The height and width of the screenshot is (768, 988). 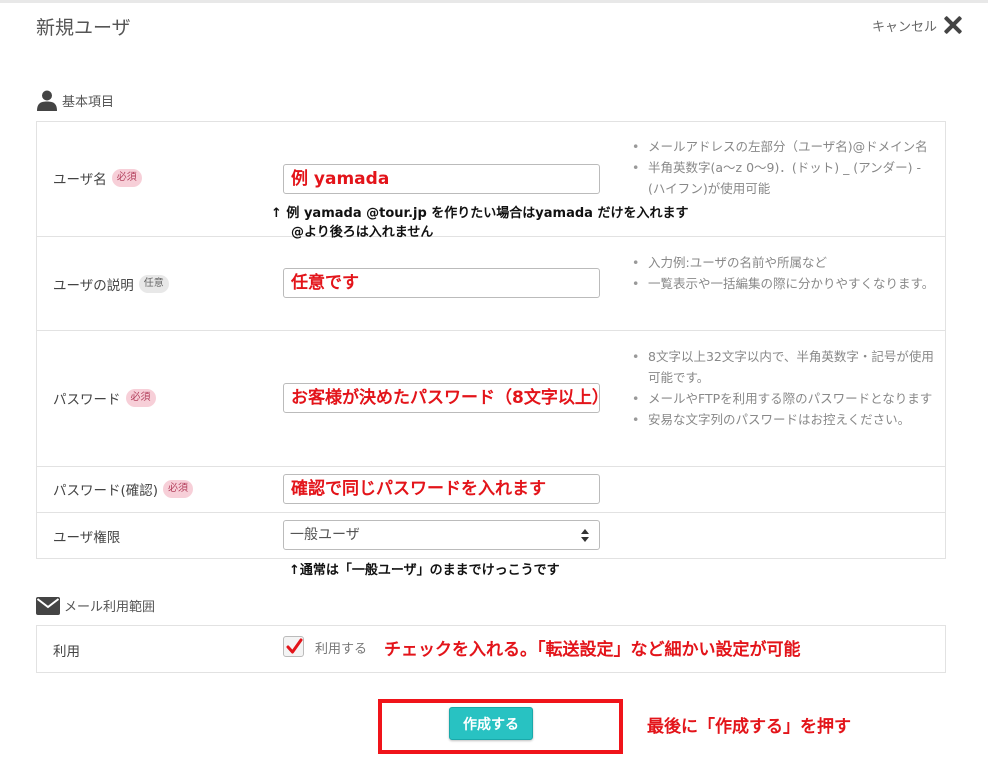 I want to click on mail-usage-checkbox, so click(x=293, y=646).